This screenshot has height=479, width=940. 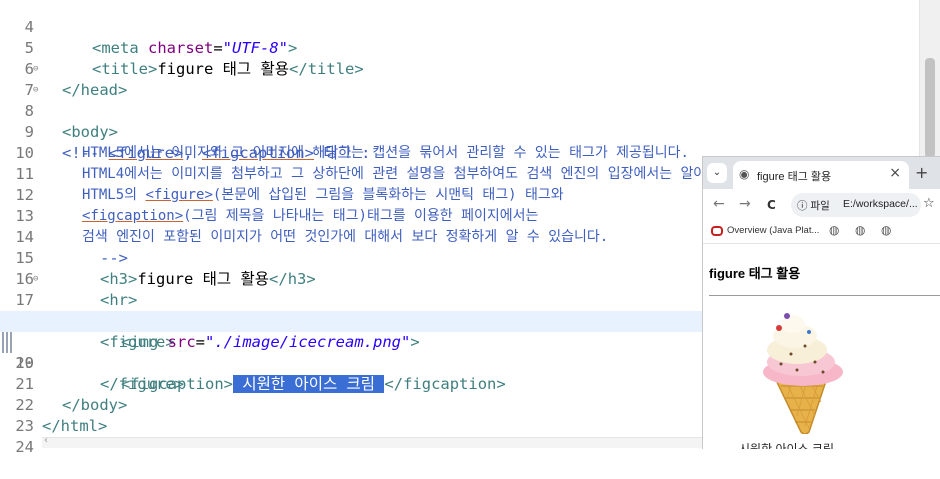 I want to click on site-info-chip: ⓘ 파일, so click(x=813, y=205).